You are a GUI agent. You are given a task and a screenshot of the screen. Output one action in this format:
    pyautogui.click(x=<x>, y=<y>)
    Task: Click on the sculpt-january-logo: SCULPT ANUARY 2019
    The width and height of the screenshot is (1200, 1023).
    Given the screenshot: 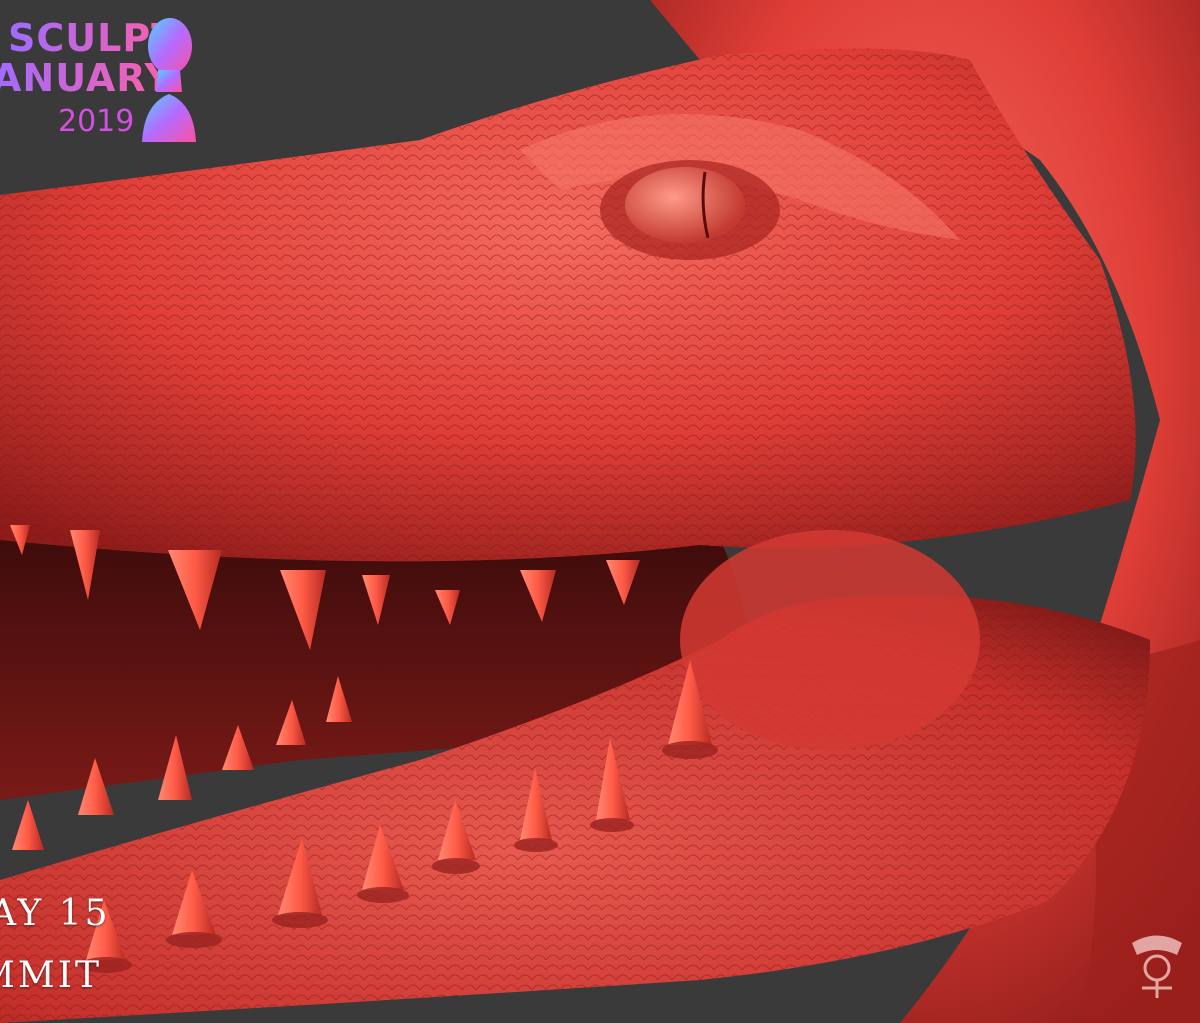 What is the action you would take?
    pyautogui.click(x=105, y=82)
    